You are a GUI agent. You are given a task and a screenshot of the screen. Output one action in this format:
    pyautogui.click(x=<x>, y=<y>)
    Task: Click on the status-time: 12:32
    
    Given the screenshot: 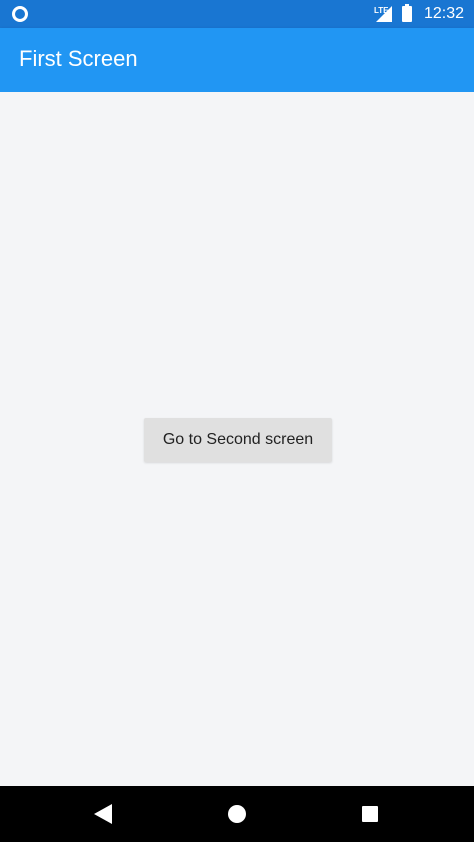 What is the action you would take?
    pyautogui.click(x=443, y=13)
    